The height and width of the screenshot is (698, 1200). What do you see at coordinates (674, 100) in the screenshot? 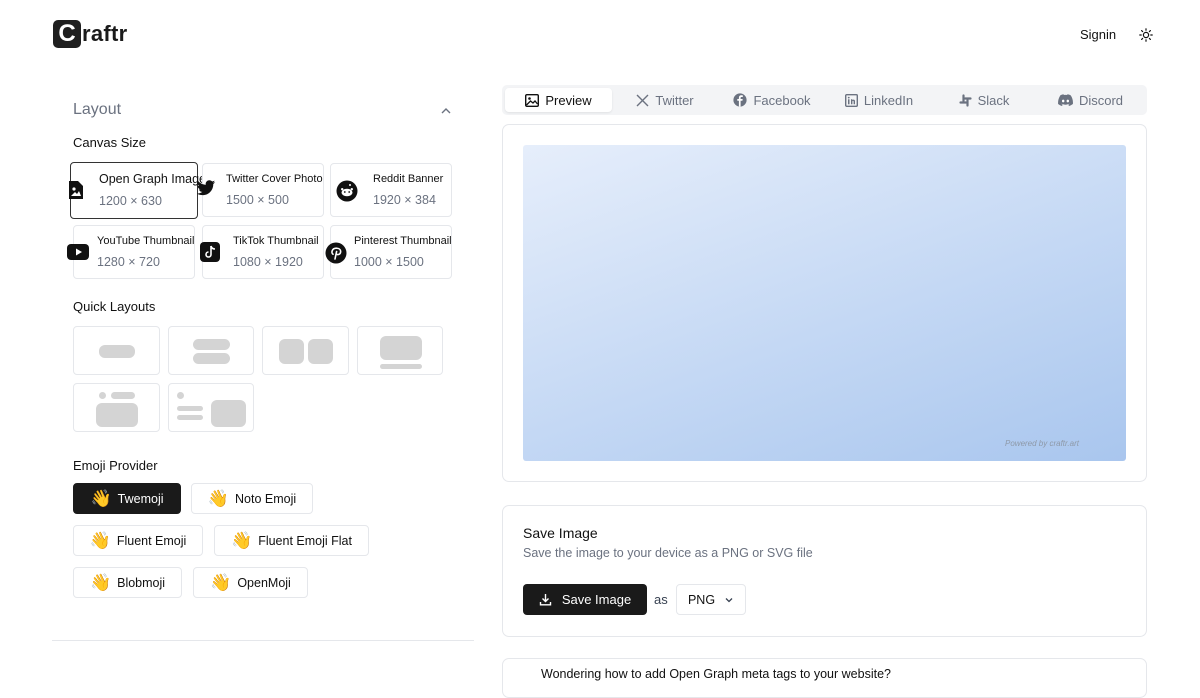
I see `tab-label: Twitter` at bounding box center [674, 100].